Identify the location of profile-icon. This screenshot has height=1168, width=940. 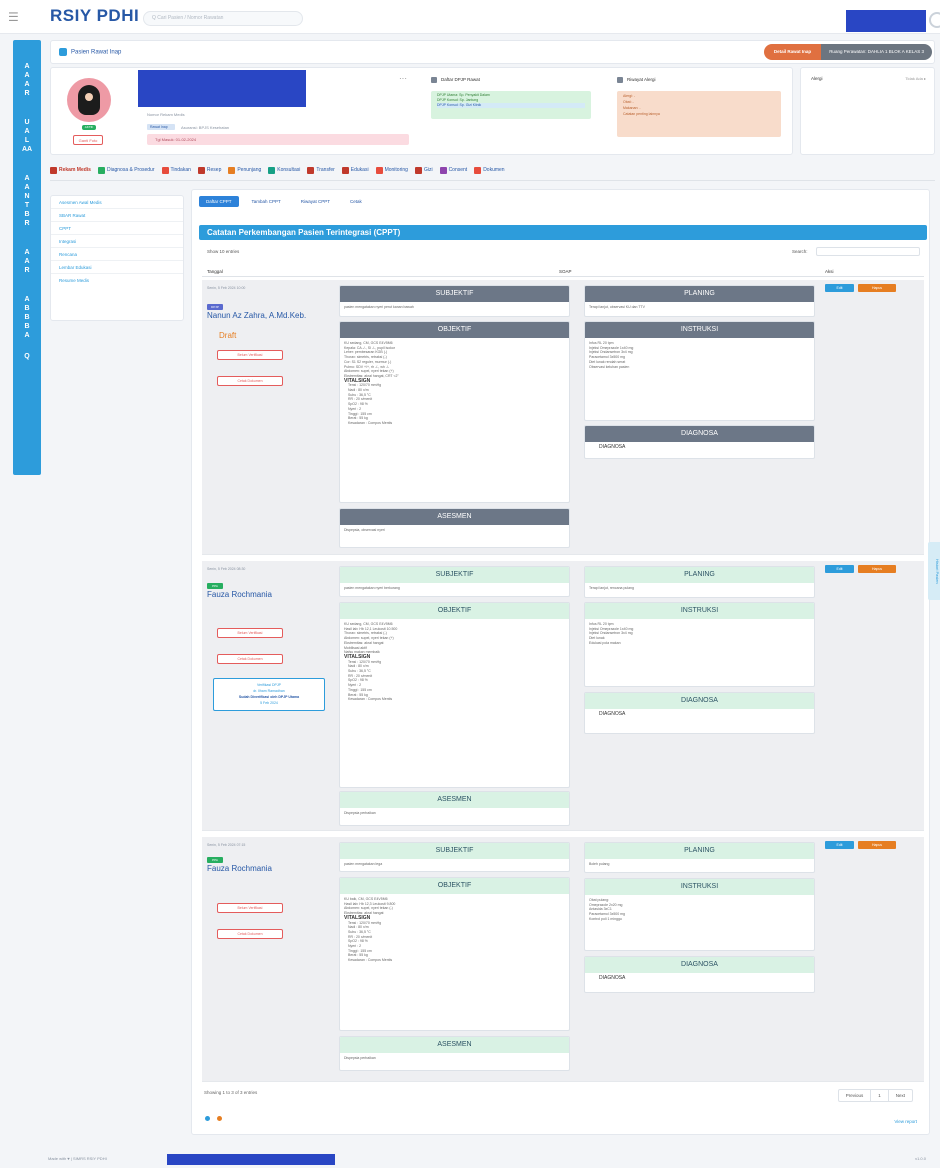
(934, 20).